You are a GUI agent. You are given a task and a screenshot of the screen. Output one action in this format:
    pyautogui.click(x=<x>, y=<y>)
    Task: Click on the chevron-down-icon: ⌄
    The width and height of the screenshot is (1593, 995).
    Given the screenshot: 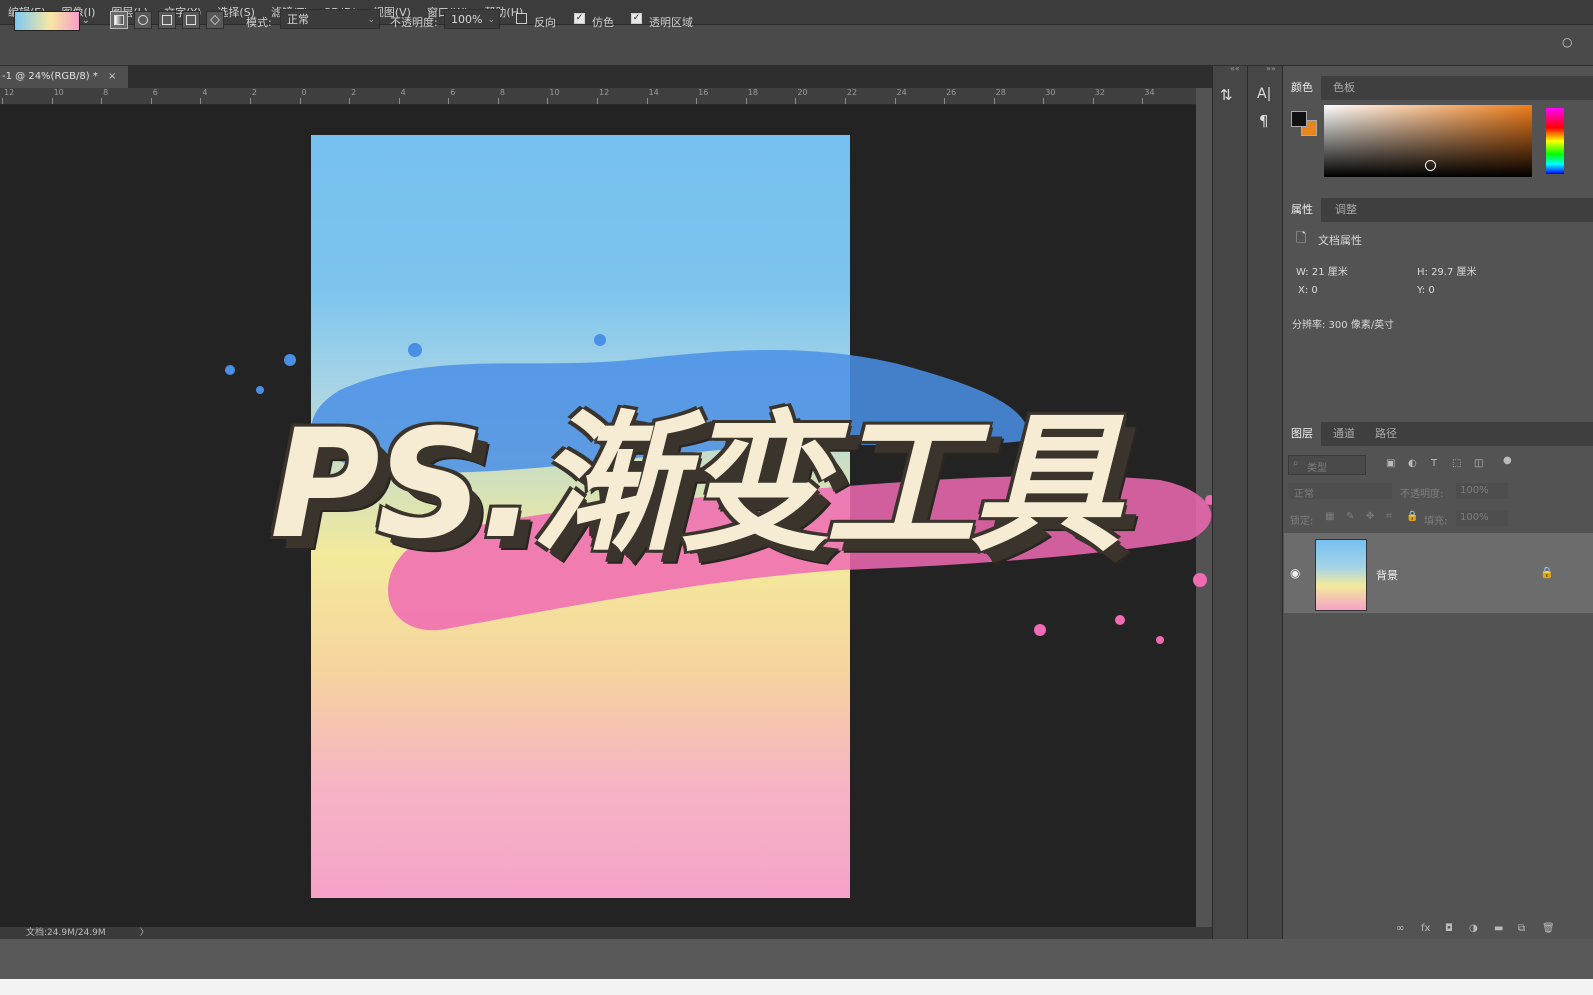 What is the action you would take?
    pyautogui.click(x=371, y=20)
    